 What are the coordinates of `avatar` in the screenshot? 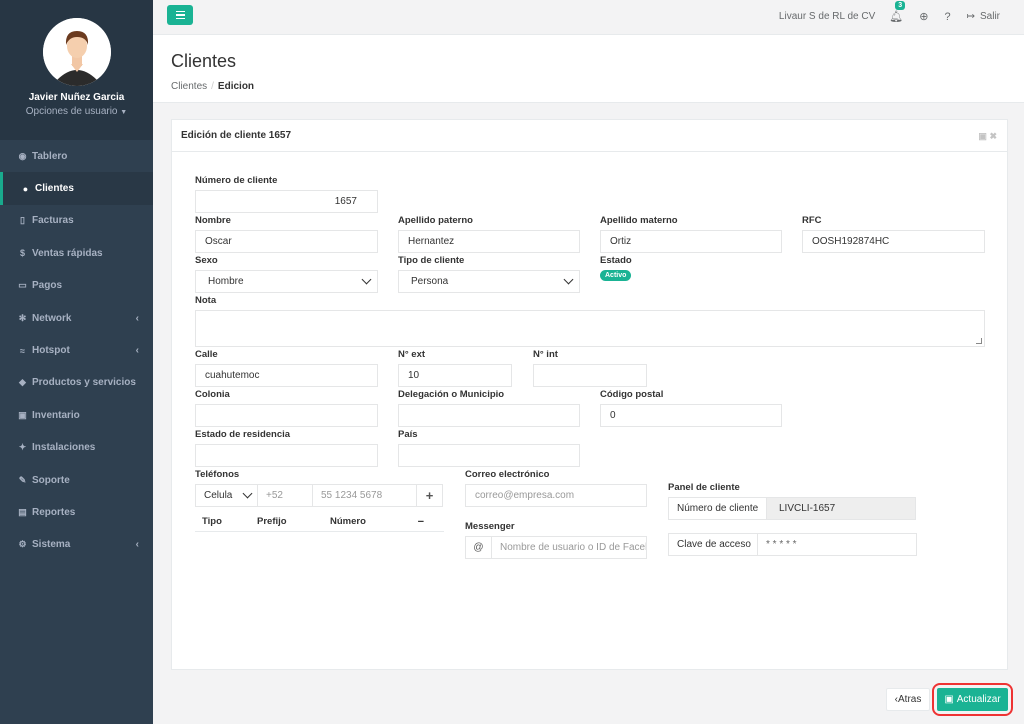 It's located at (76, 52).